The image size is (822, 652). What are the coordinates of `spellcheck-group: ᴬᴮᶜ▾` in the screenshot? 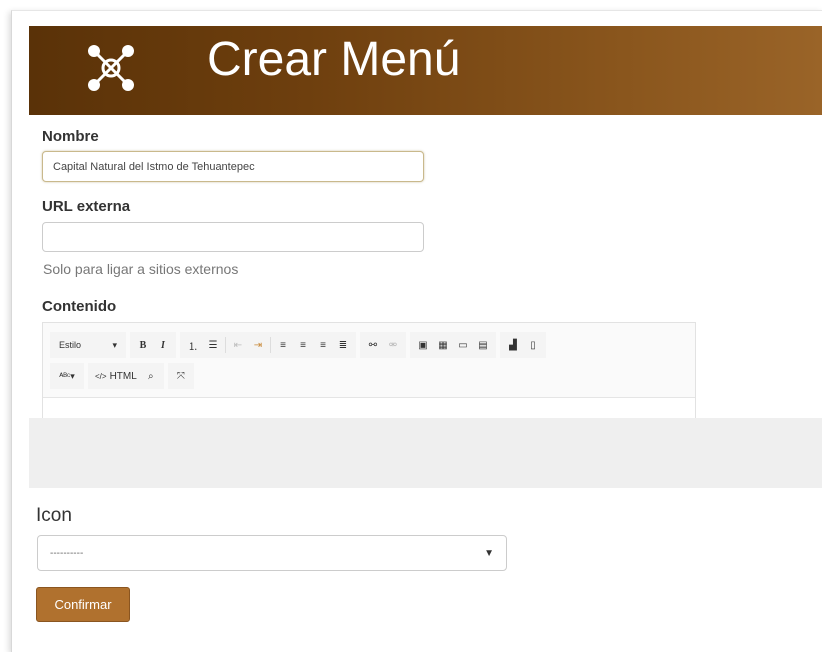 It's located at (67, 376).